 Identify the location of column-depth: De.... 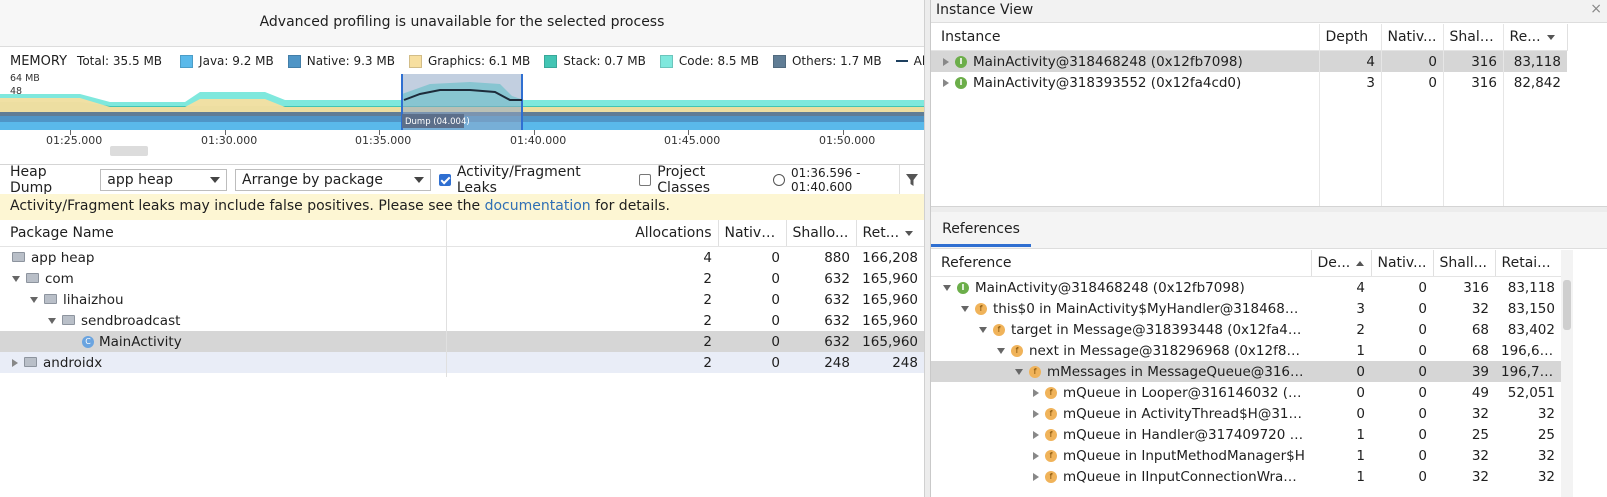
(1341, 263).